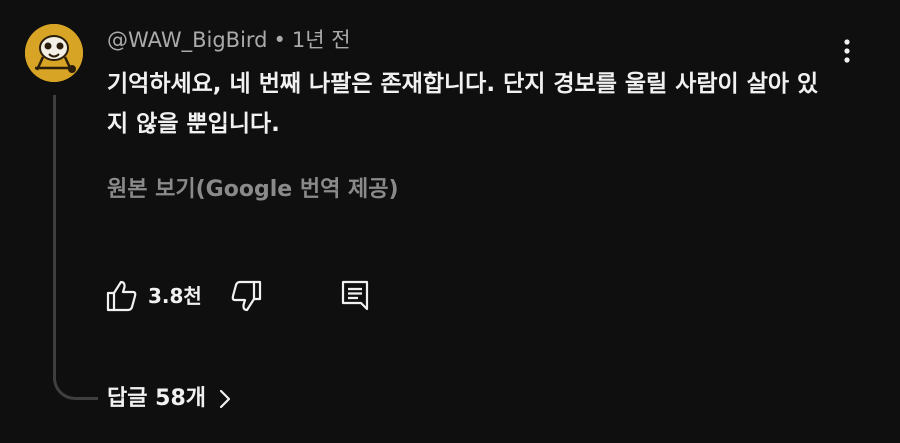  Describe the element at coordinates (225, 399) in the screenshot. I see `chevron-right-icon` at that location.